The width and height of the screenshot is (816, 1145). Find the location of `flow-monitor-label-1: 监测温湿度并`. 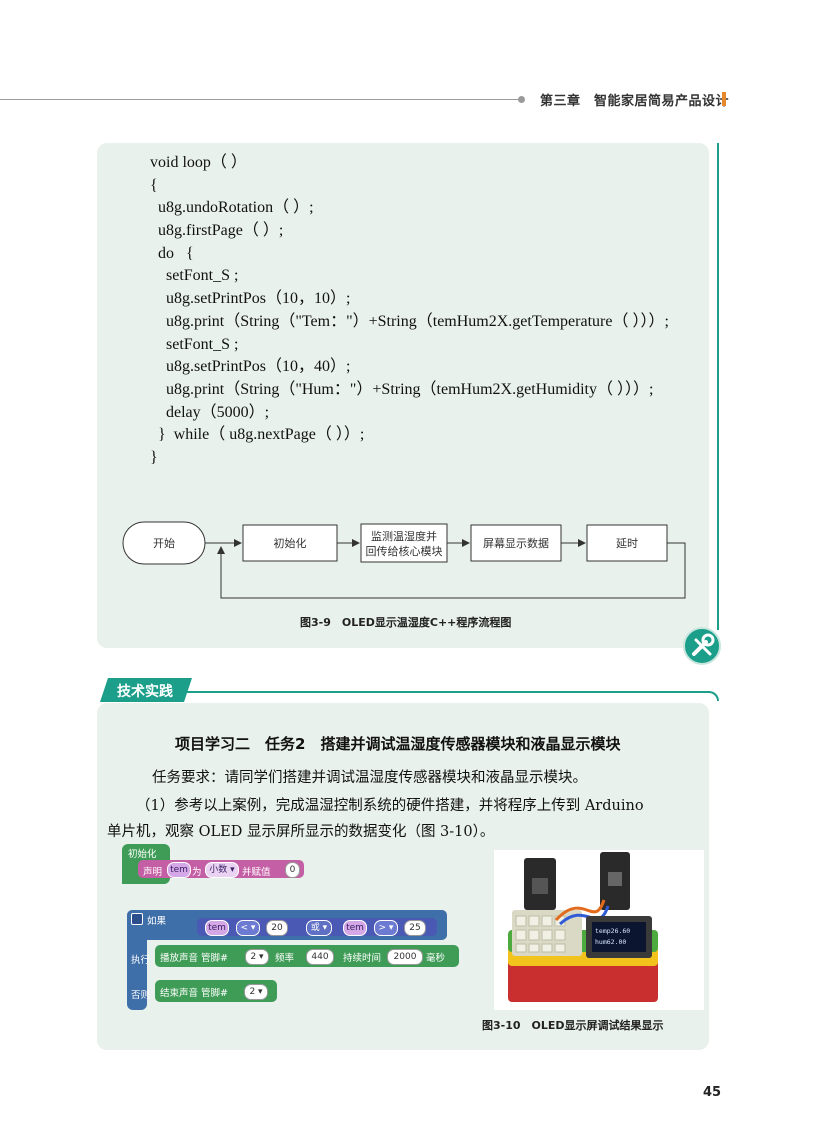

flow-monitor-label-1: 监测温湿度并 is located at coordinates (404, 536).